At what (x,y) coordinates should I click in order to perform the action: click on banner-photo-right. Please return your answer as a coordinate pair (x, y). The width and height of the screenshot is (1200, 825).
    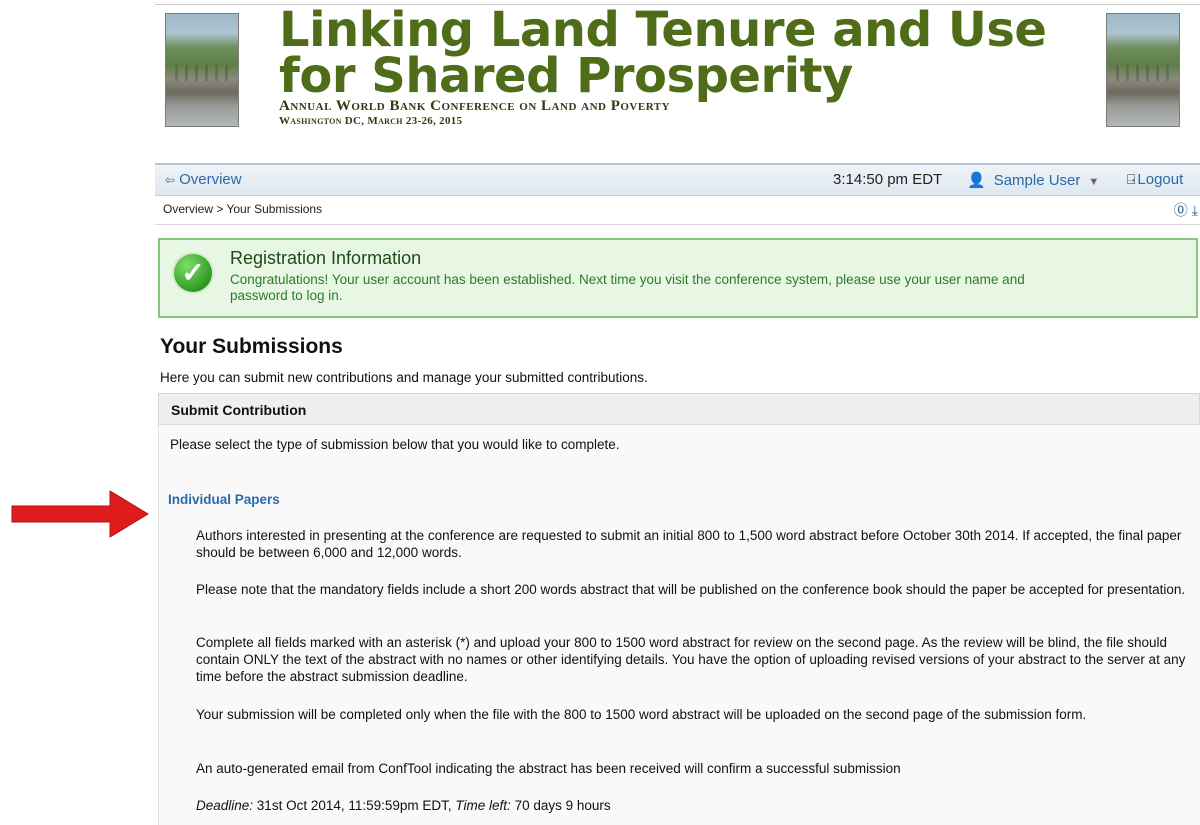
    Looking at the image, I should click on (1143, 70).